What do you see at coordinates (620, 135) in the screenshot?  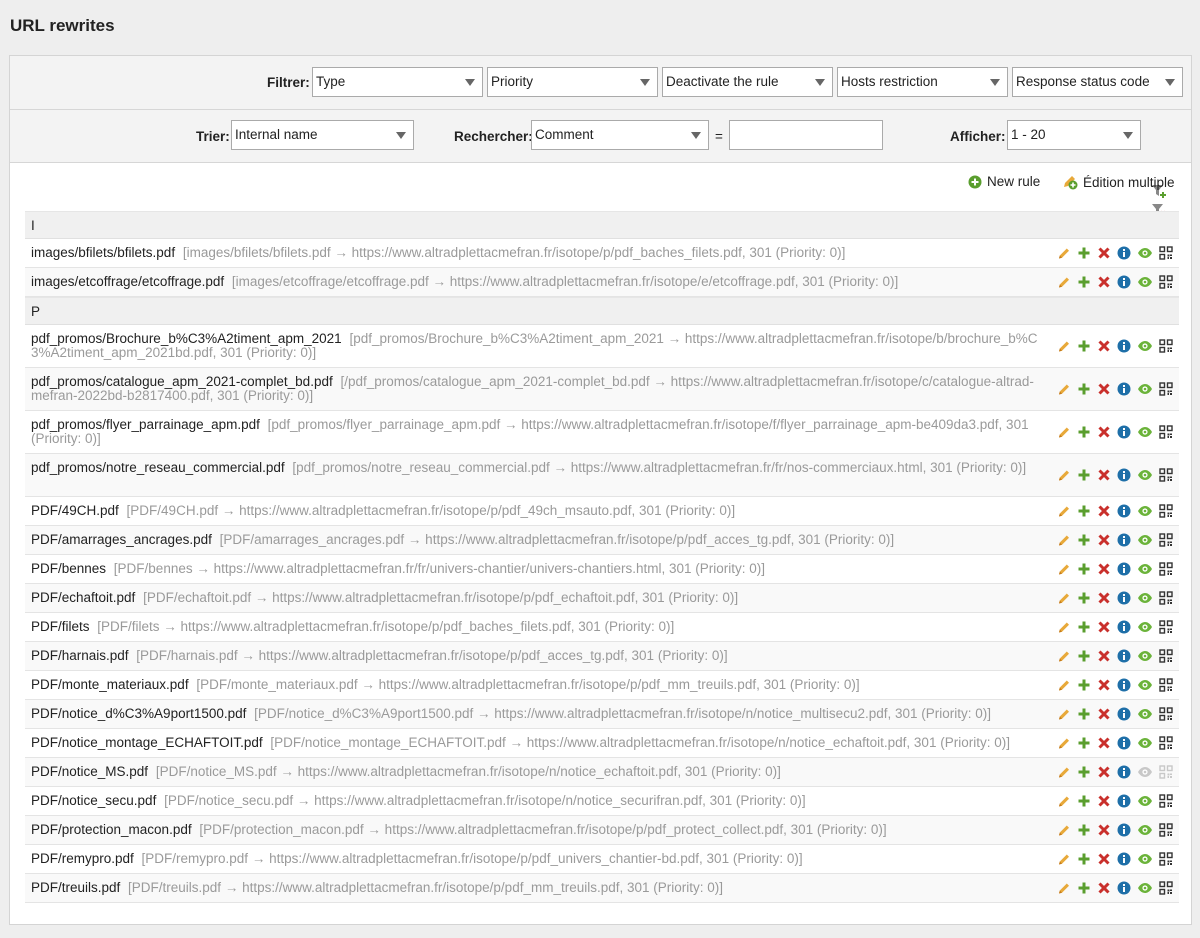 I see `search-field-select: Comment` at bounding box center [620, 135].